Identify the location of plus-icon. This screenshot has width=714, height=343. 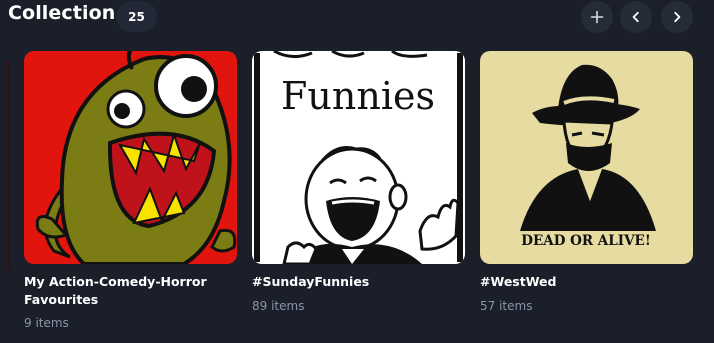
(597, 17).